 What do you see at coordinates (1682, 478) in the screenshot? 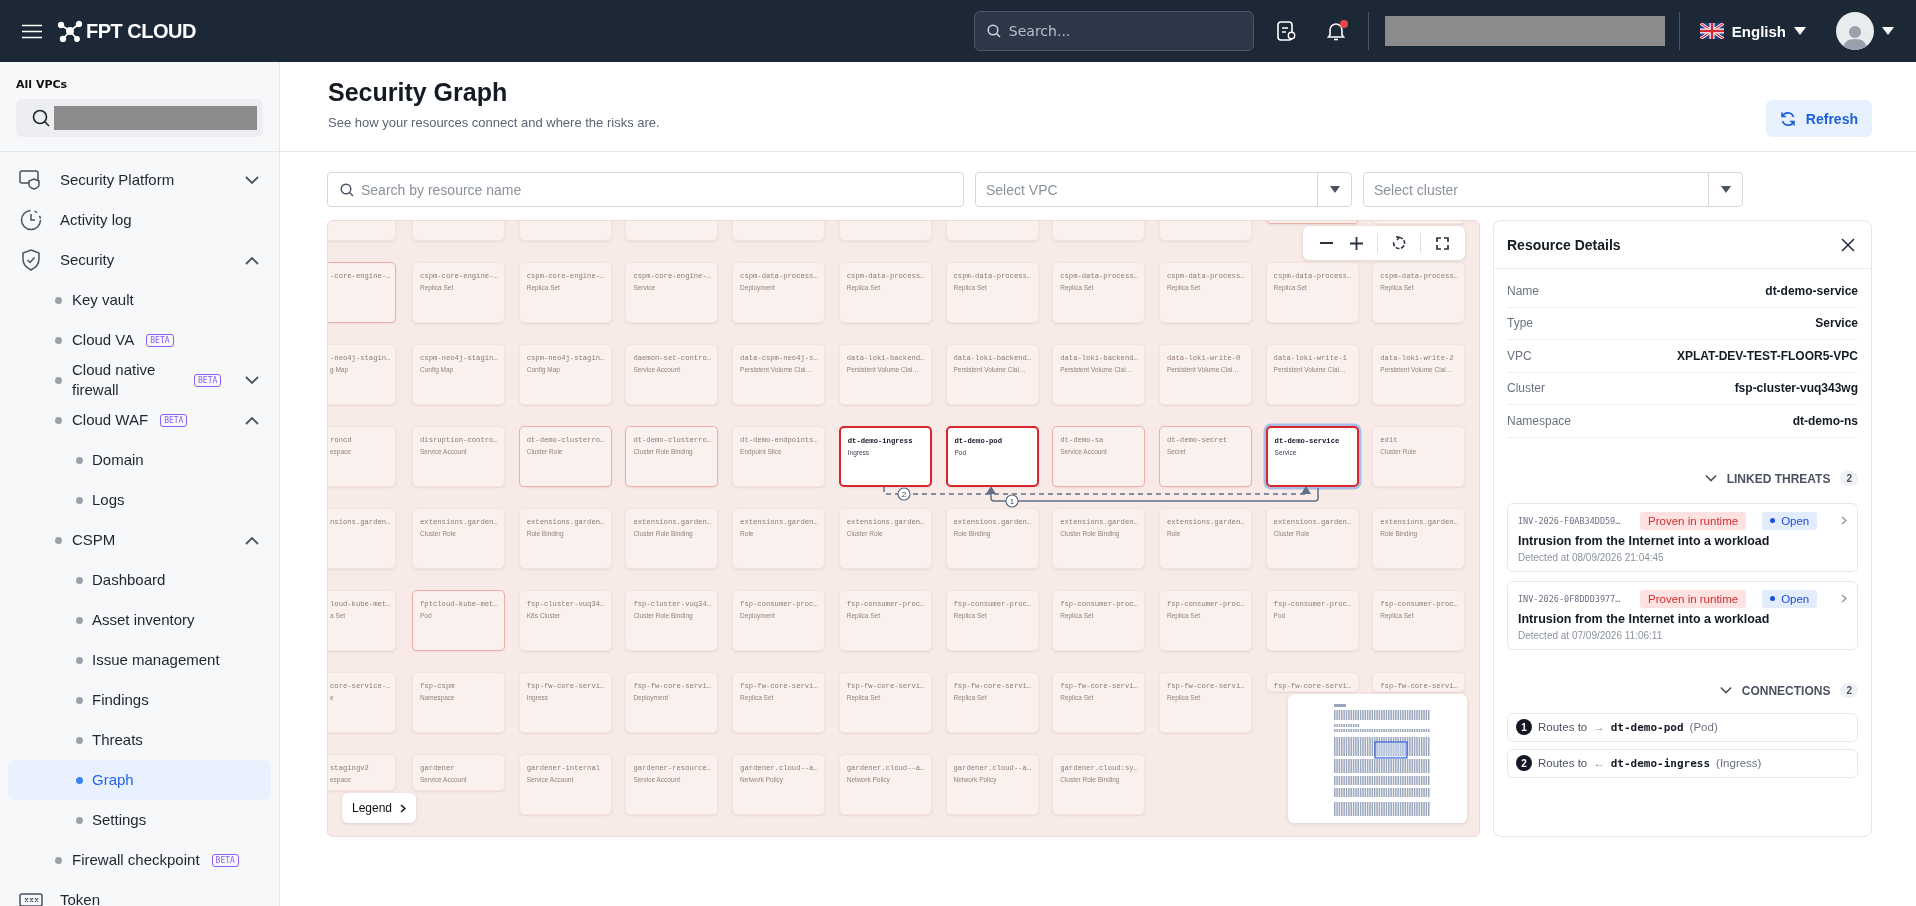
I see `section-toggle: LINKED THREATS 2` at bounding box center [1682, 478].